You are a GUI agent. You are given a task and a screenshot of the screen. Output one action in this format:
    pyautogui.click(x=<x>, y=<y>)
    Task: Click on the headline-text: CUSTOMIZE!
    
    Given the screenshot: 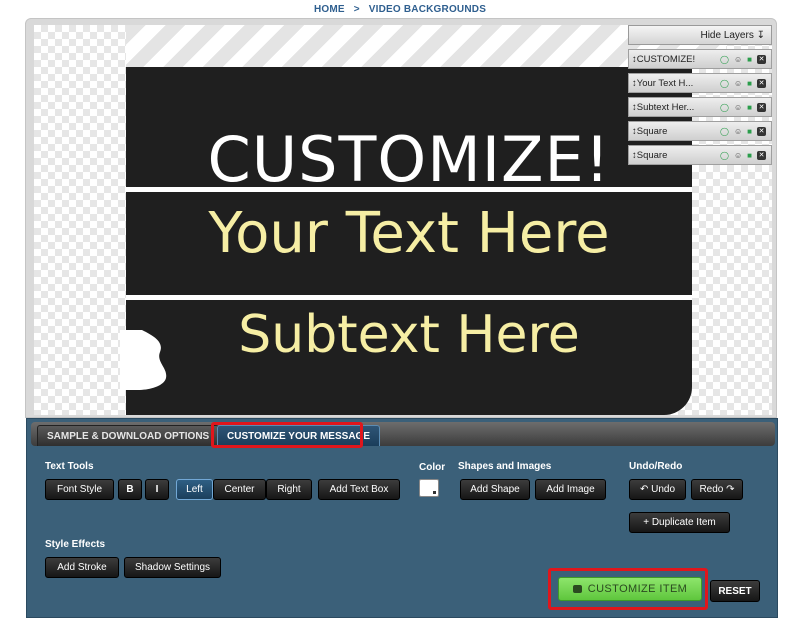 What is the action you would take?
    pyautogui.click(x=409, y=159)
    